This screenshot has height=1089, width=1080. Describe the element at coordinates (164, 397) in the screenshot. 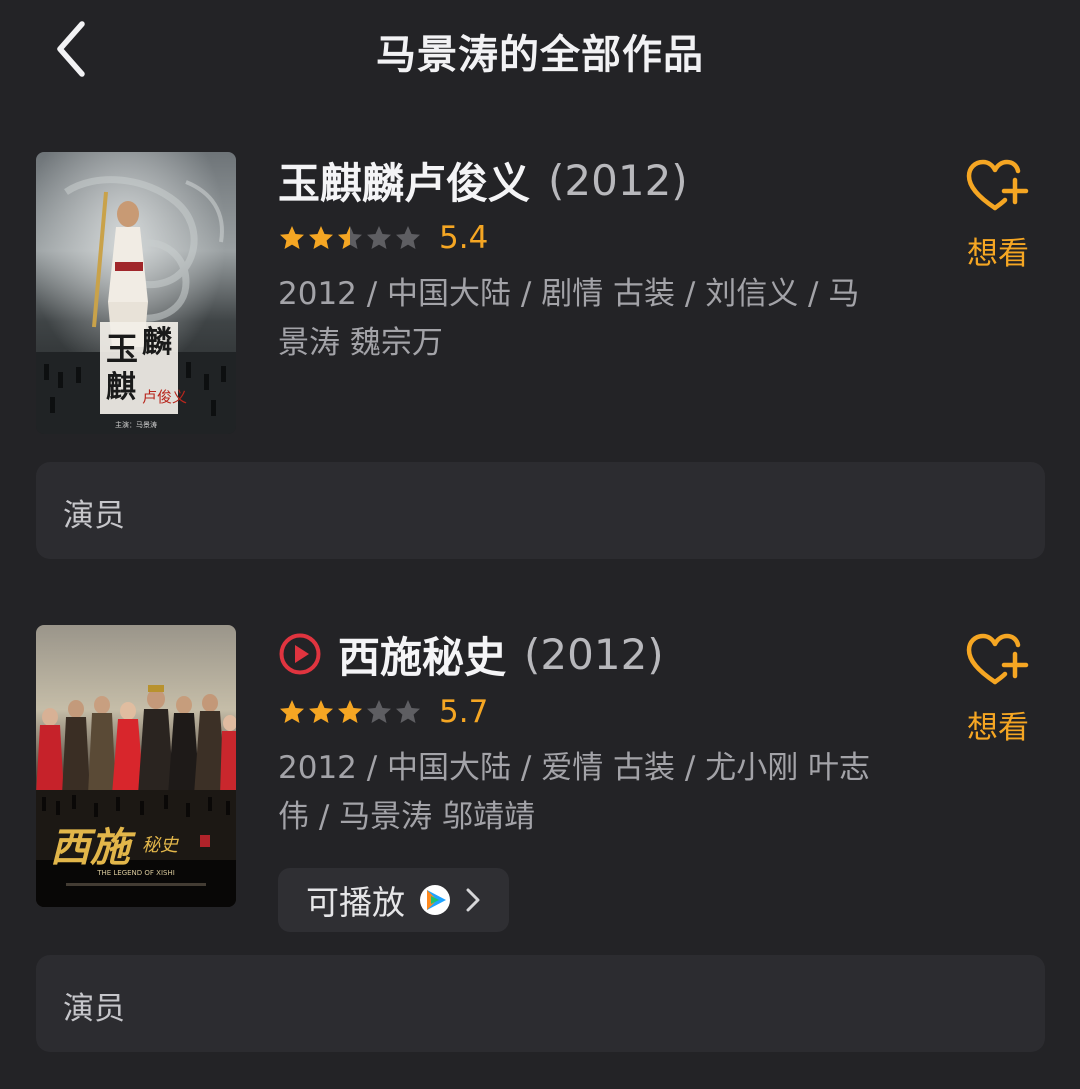

I see `poster-small-title: 卢俊义` at that location.